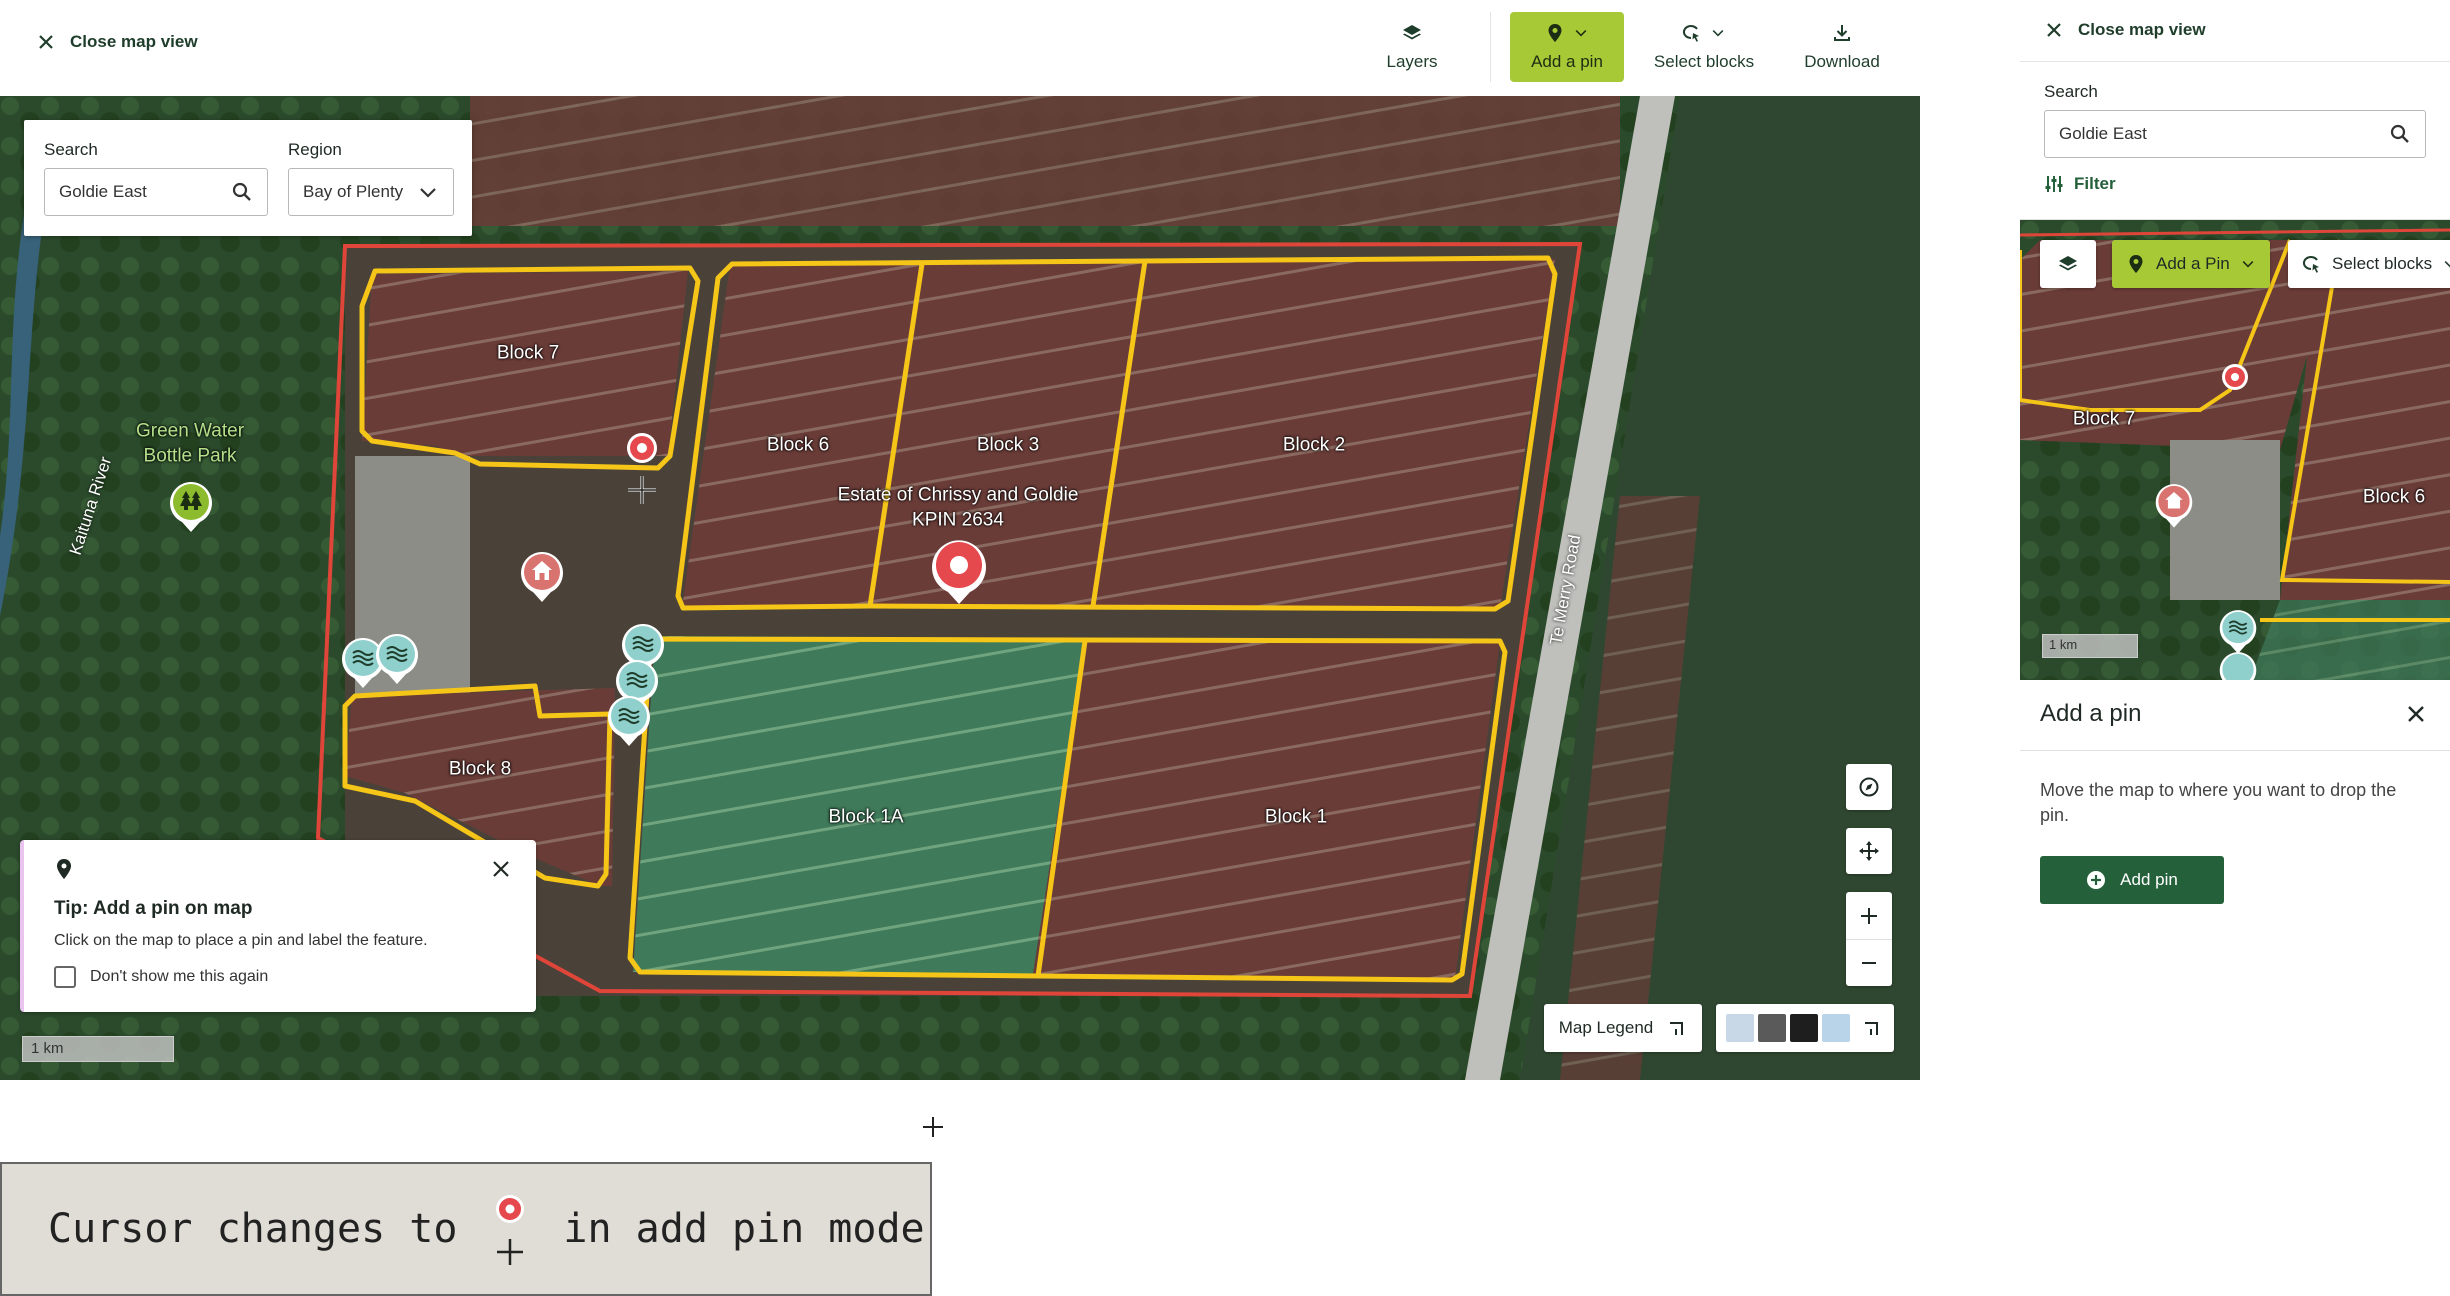  Describe the element at coordinates (1772, 1028) in the screenshot. I see `basemap-grey-option` at that location.